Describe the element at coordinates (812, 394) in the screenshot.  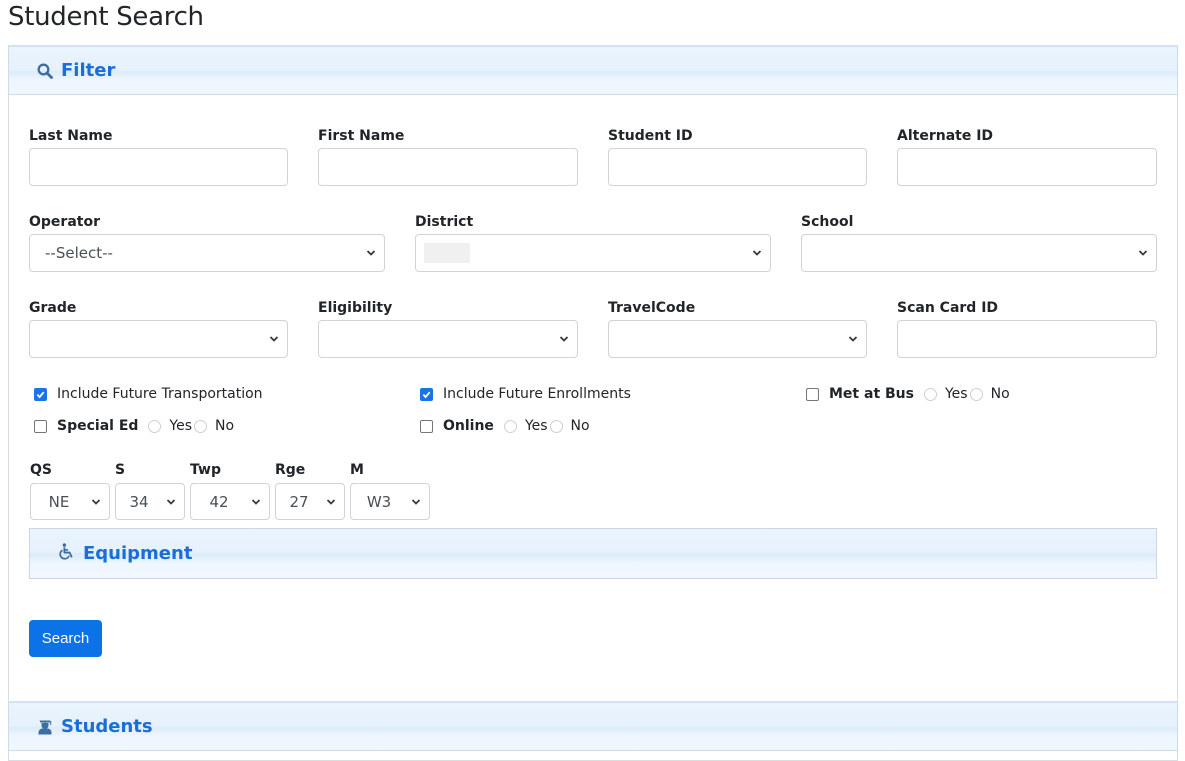
I see `met-at-bus-checkbox` at that location.